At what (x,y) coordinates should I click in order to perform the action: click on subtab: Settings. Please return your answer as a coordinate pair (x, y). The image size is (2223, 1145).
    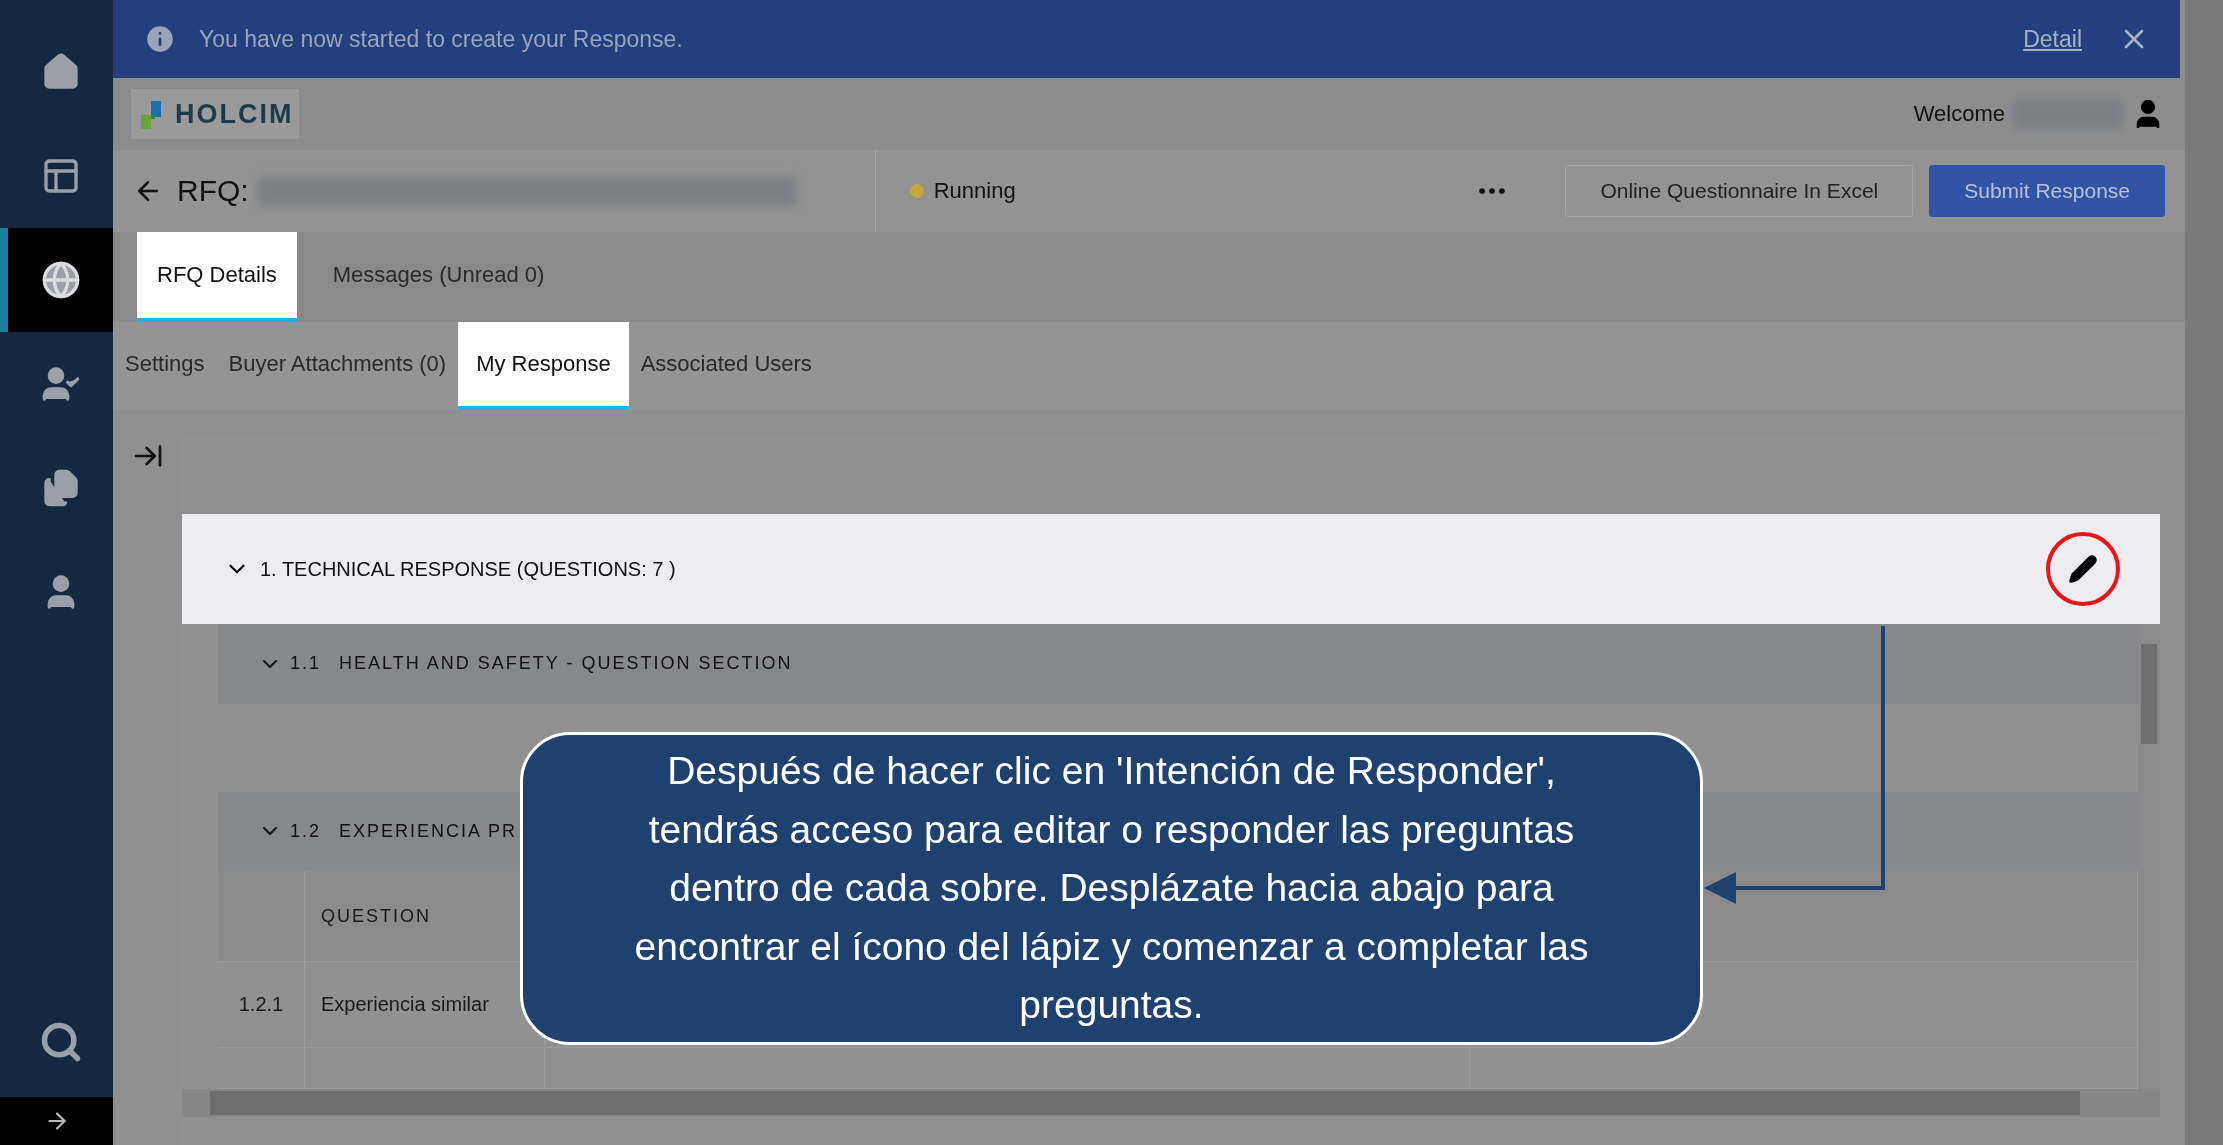
    Looking at the image, I should click on (165, 366).